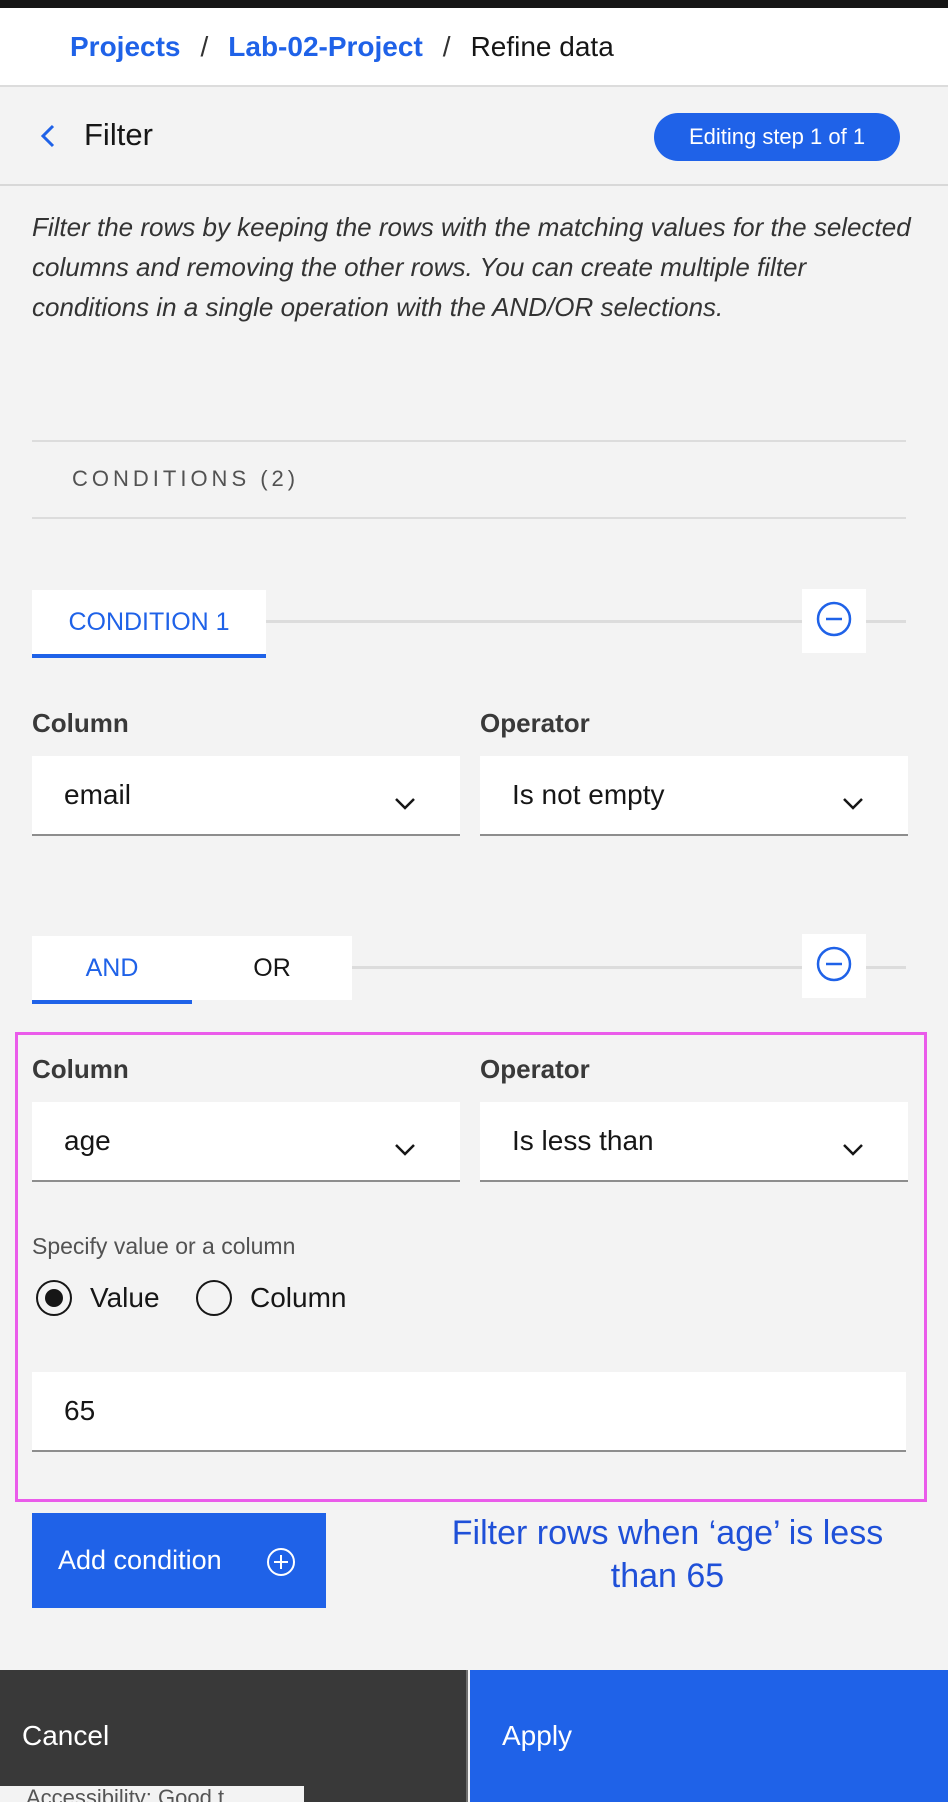 This screenshot has height=1802, width=948. What do you see at coordinates (709, 1736) in the screenshot?
I see `apply-button: Apply` at bounding box center [709, 1736].